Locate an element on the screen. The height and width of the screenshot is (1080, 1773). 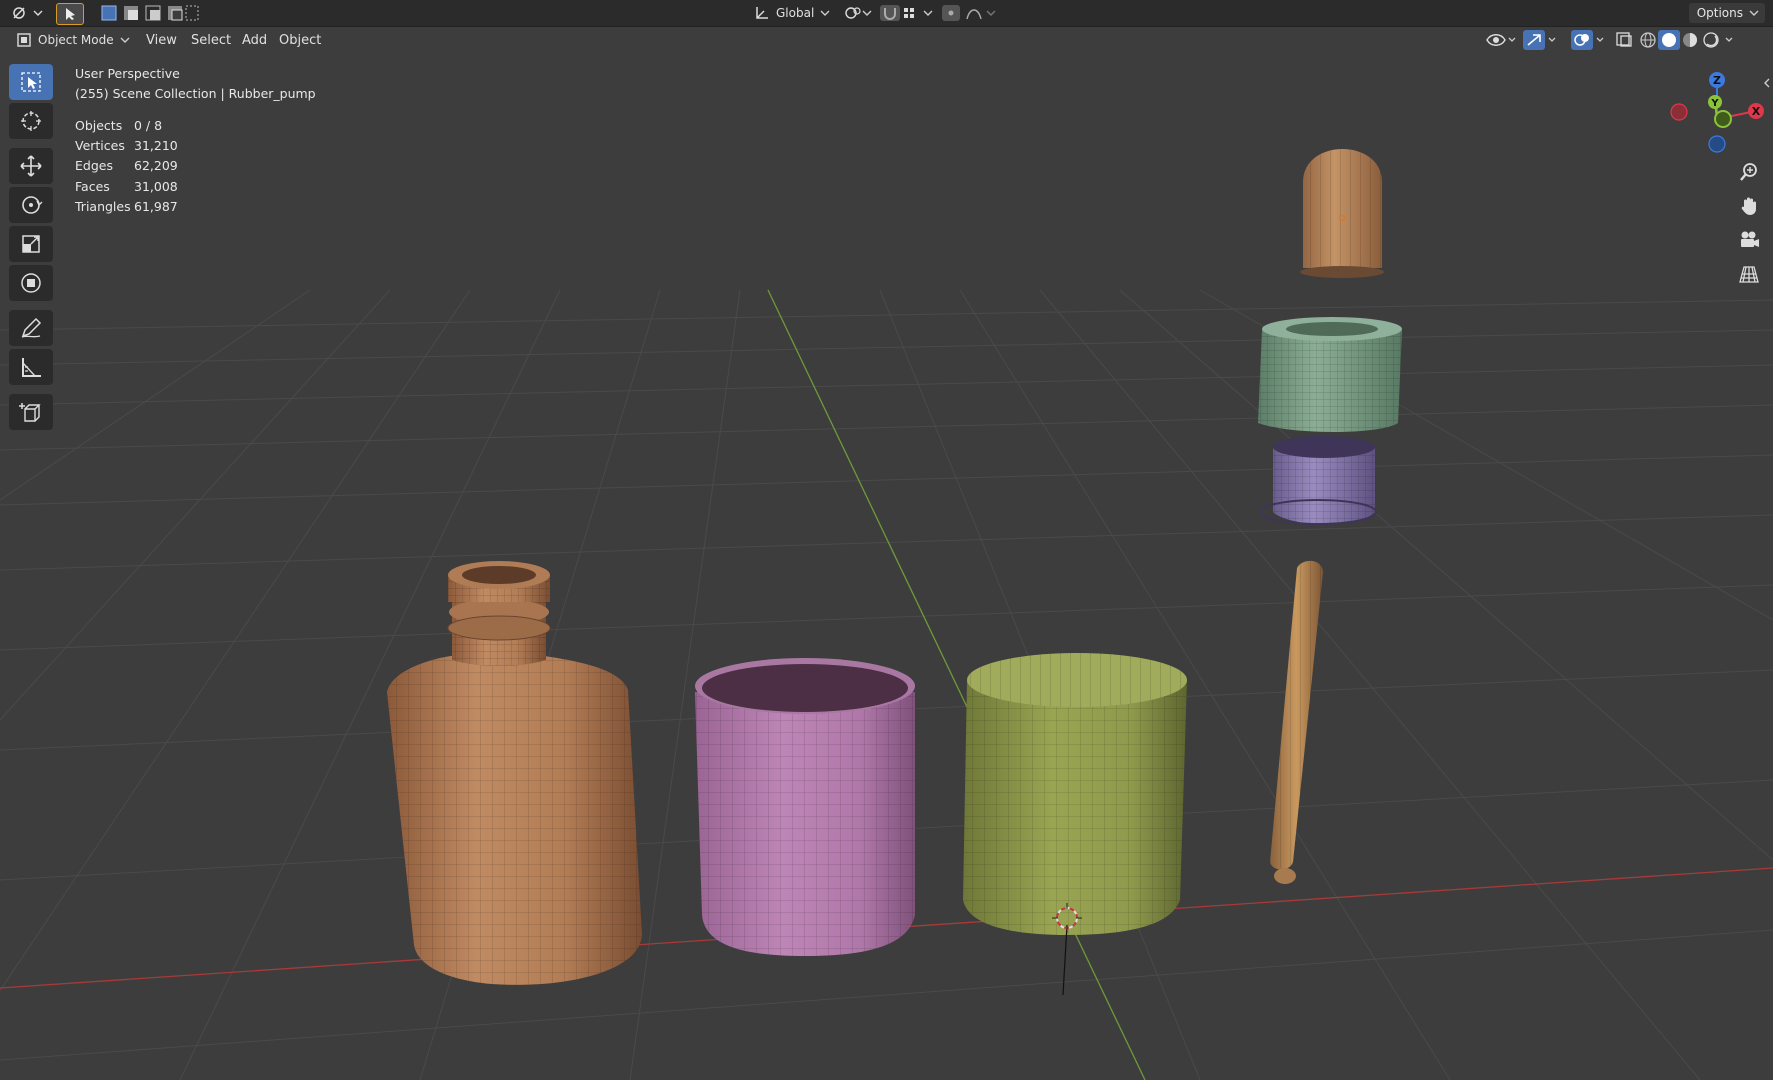
tool-select-box is located at coordinates (31, 82).